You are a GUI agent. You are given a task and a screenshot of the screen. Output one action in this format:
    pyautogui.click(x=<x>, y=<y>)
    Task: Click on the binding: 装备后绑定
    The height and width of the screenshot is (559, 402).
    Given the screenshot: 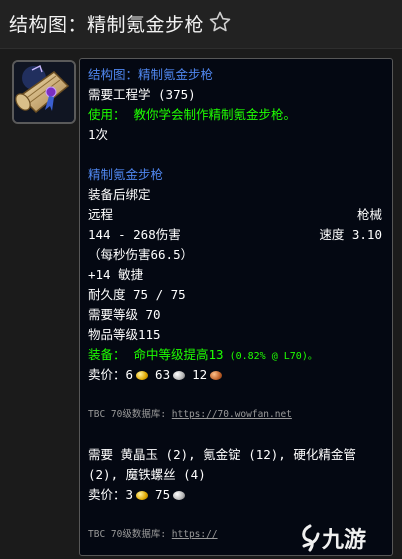 What is the action you would take?
    pyautogui.click(x=119, y=194)
    